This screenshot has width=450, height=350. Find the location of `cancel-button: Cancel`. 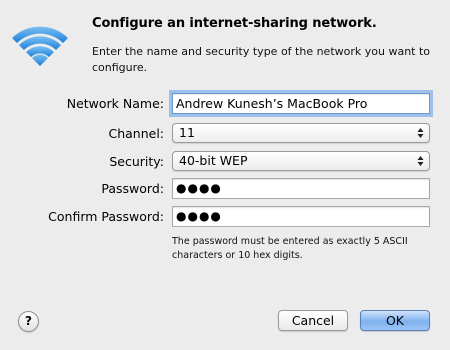

cancel-button: Cancel is located at coordinates (313, 320).